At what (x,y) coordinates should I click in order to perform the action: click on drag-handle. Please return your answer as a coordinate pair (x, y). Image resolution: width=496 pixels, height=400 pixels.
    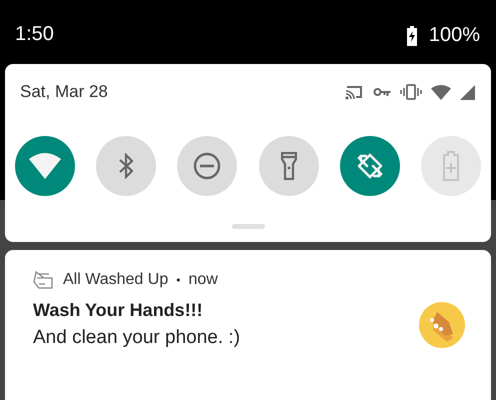
    Looking at the image, I should click on (248, 226).